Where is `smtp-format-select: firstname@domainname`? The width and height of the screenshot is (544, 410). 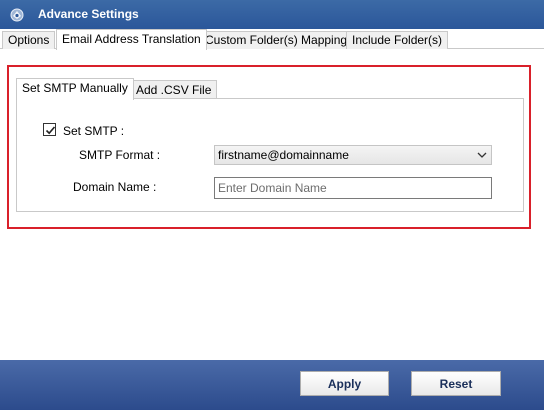 smtp-format-select: firstname@domainname is located at coordinates (353, 155).